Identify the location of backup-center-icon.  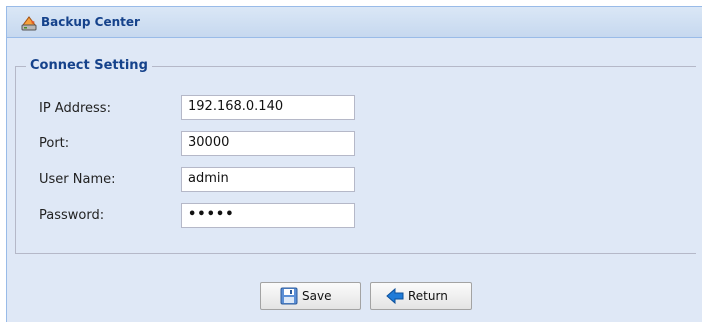
(29, 23).